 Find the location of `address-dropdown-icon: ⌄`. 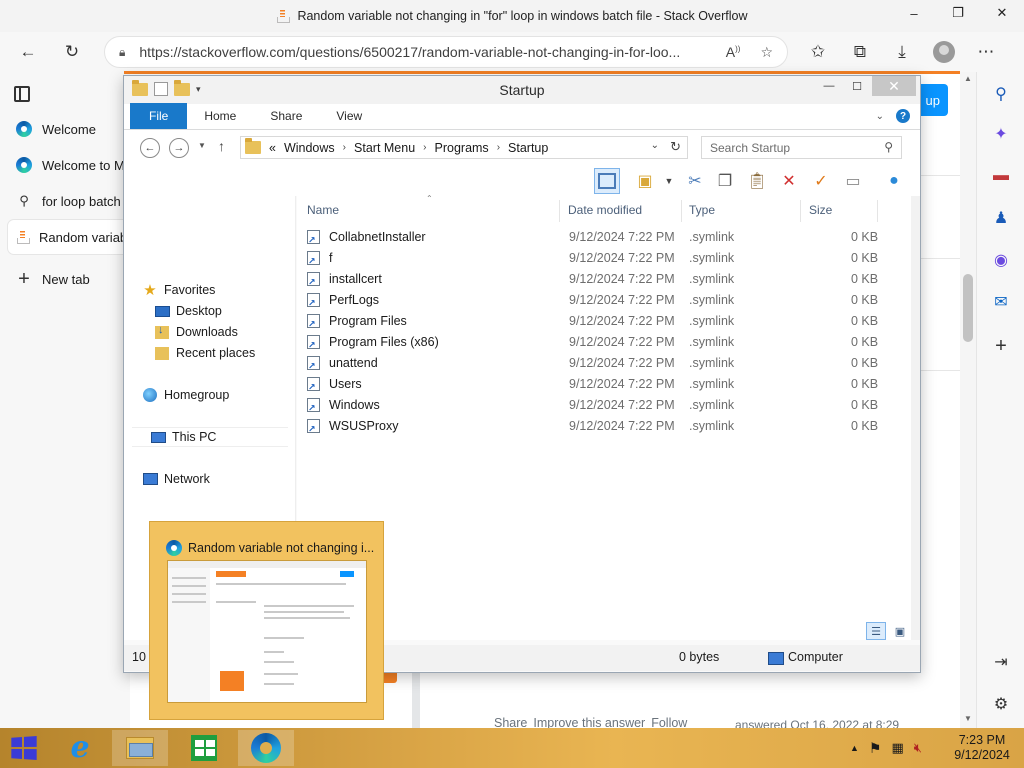

address-dropdown-icon: ⌄ is located at coordinates (655, 145).